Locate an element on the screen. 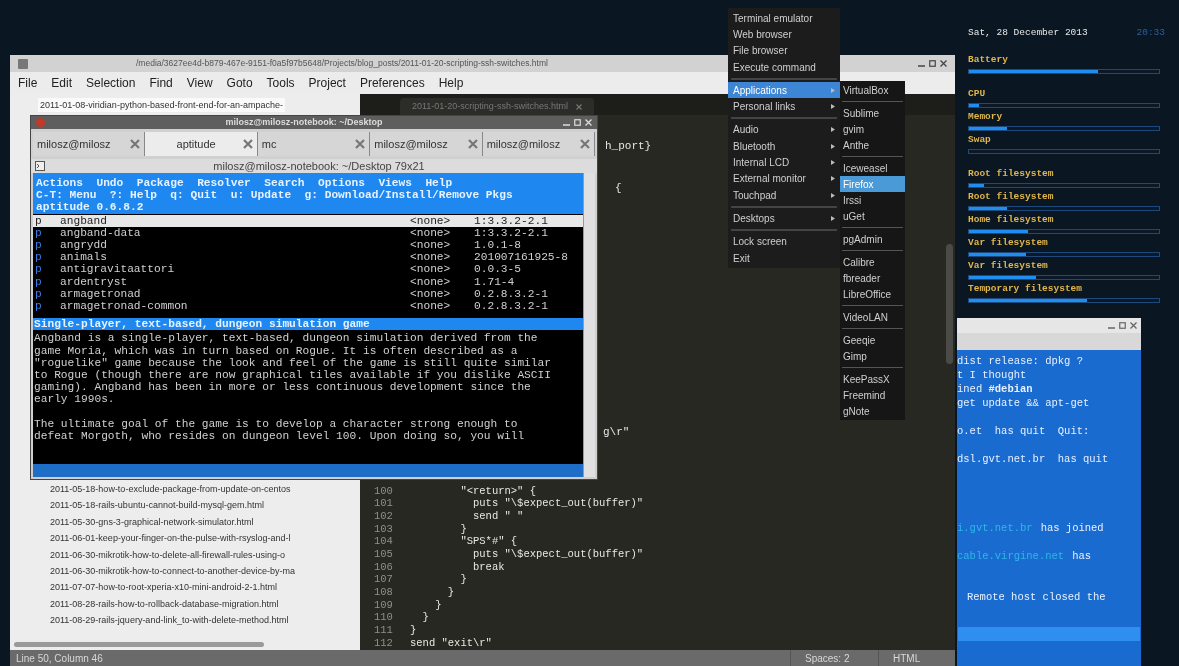  description-line: "roguelike" game because the look and feel of the game is still quite similar is located at coordinates (293, 363).